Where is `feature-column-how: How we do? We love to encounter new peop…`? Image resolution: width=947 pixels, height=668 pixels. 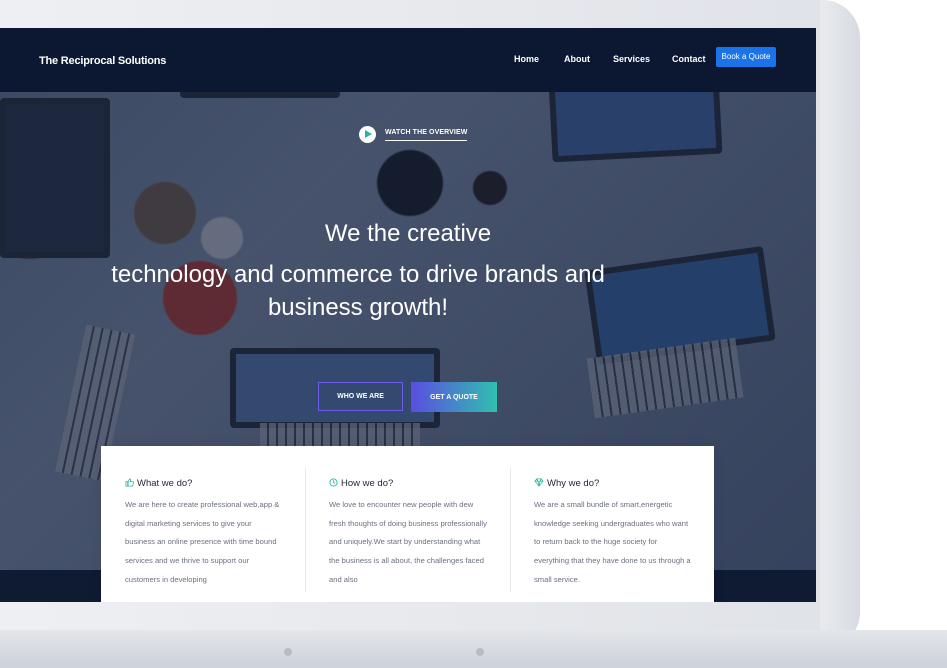 feature-column-how: How we do? We love to encounter new peop… is located at coordinates (408, 524).